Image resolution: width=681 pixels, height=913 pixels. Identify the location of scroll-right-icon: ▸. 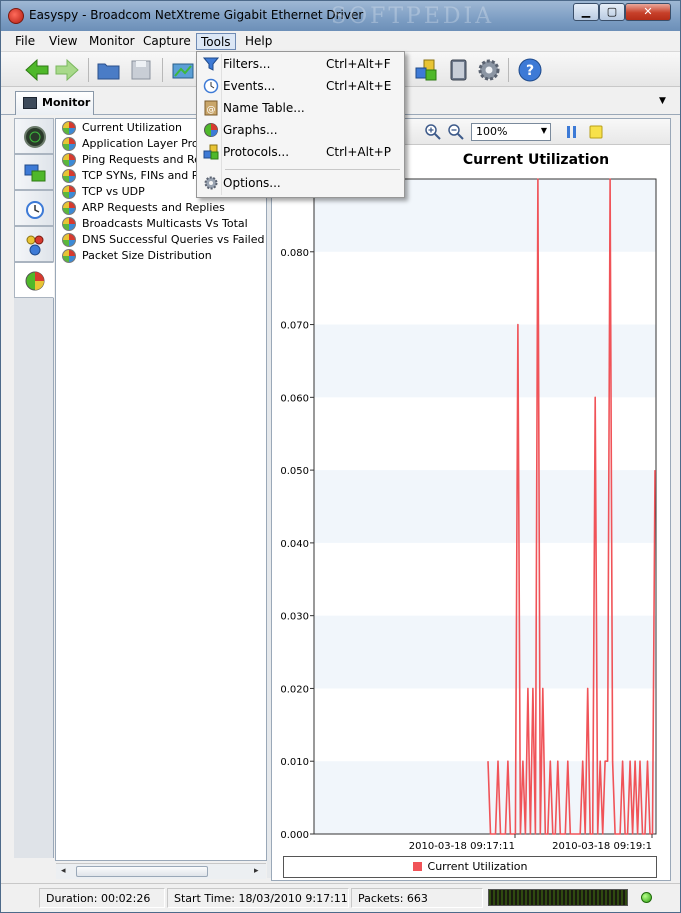
(256, 871).